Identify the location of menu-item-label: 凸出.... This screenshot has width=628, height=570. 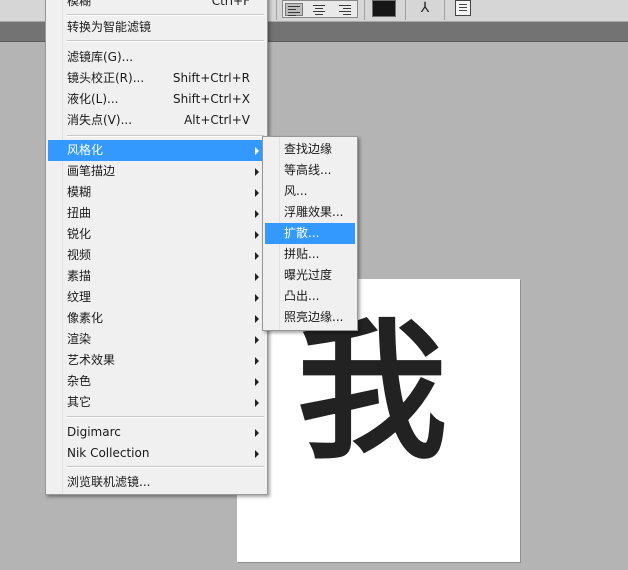
(302, 296).